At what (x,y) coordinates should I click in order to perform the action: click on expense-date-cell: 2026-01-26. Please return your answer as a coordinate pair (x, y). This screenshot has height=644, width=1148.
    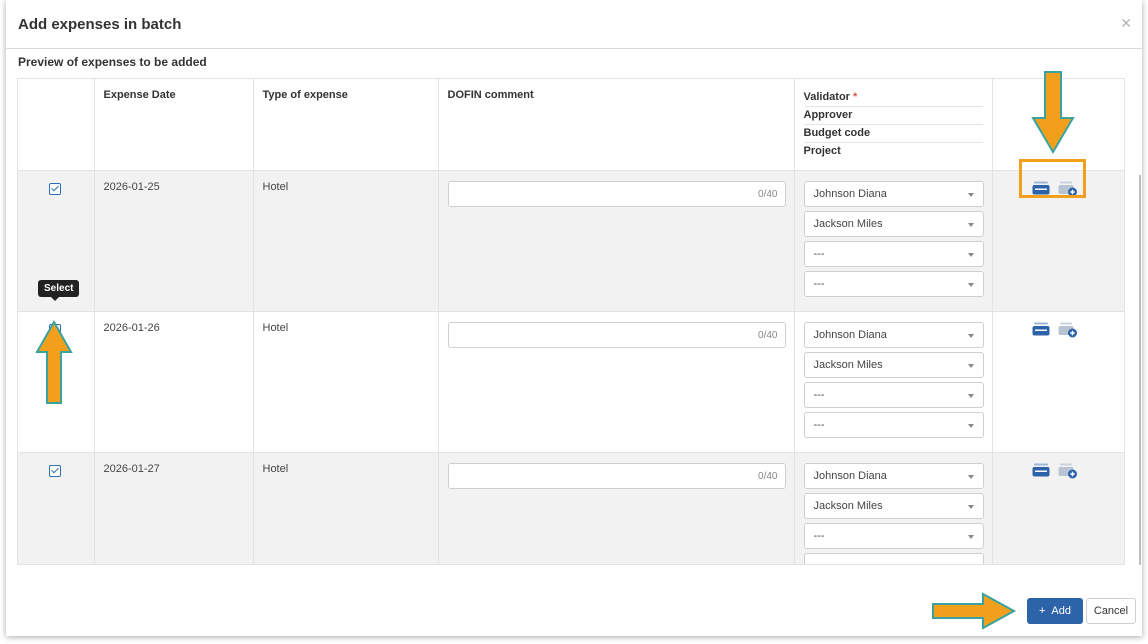
    Looking at the image, I should click on (174, 382).